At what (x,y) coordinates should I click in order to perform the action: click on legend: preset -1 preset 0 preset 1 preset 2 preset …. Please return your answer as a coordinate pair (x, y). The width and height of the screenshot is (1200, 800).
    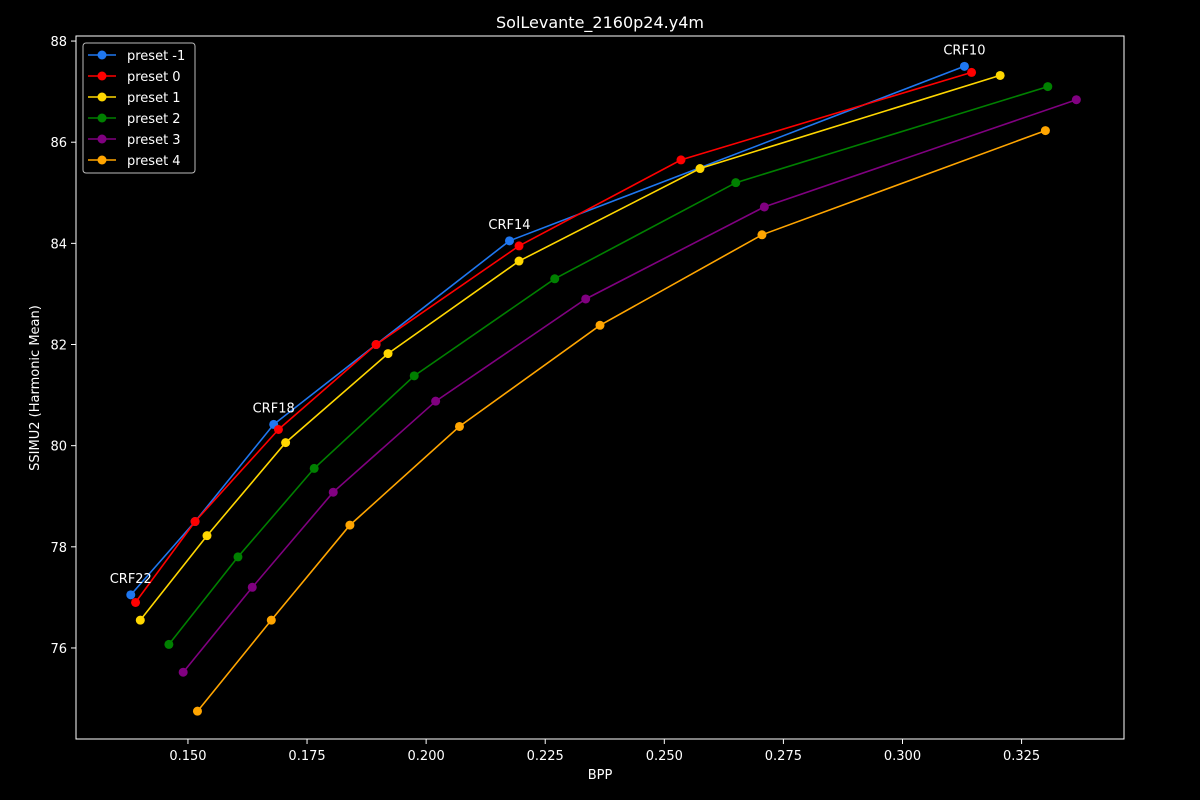
    Looking at the image, I should click on (139, 108).